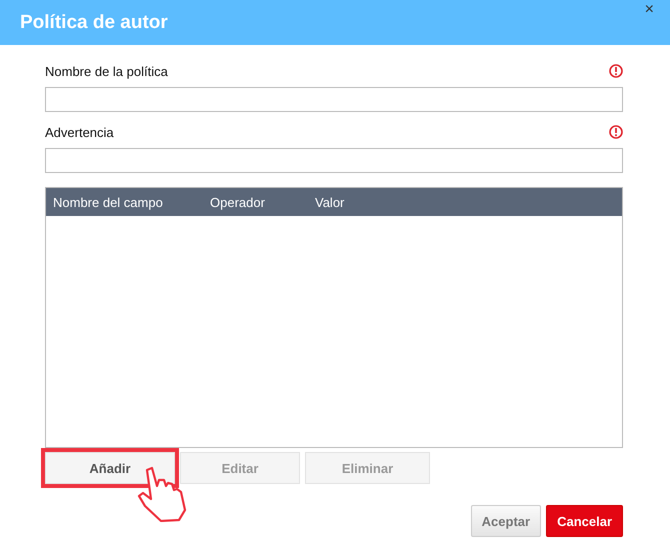 This screenshot has width=670, height=553. What do you see at coordinates (330, 202) in the screenshot?
I see `column-header: Valor` at bounding box center [330, 202].